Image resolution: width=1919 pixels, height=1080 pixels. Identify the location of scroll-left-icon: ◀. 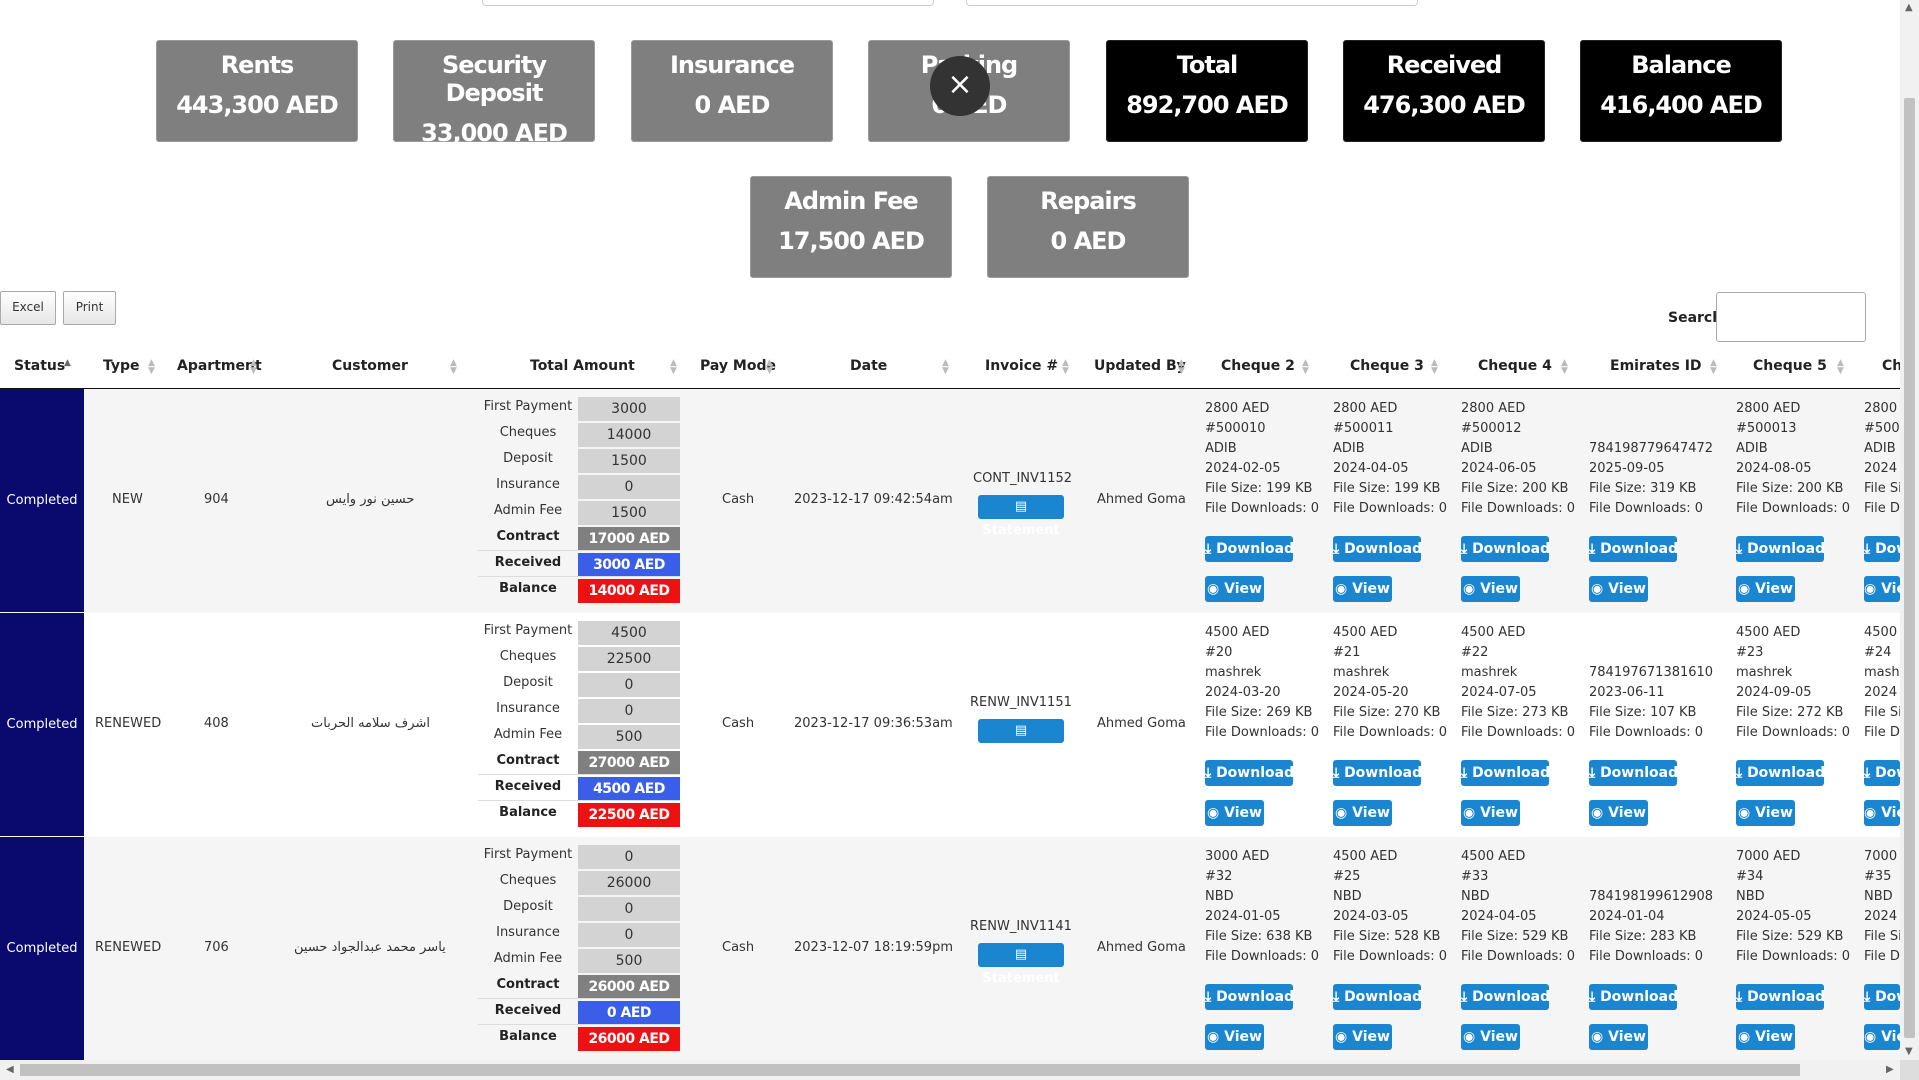
(10, 1069).